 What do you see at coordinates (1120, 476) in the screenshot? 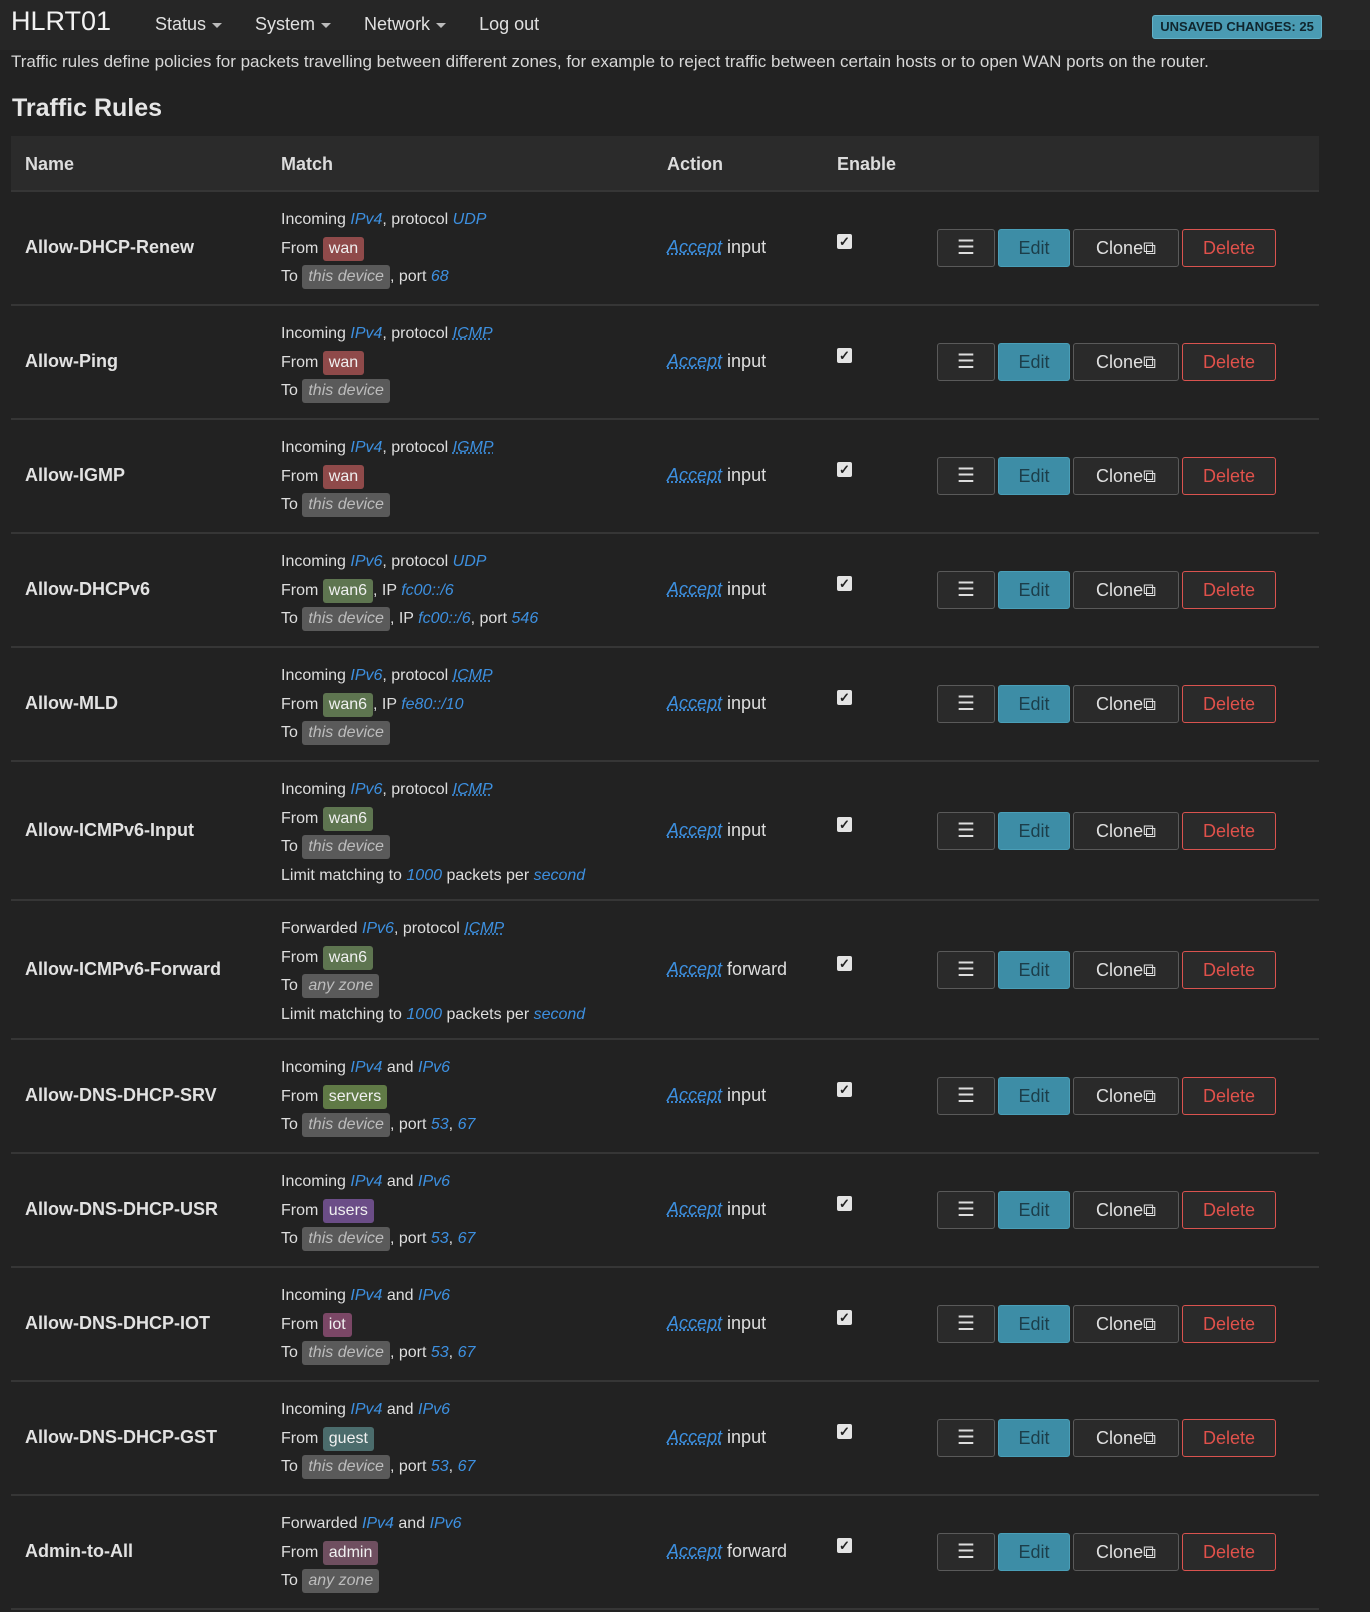
I see `clone-label: Clone` at bounding box center [1120, 476].